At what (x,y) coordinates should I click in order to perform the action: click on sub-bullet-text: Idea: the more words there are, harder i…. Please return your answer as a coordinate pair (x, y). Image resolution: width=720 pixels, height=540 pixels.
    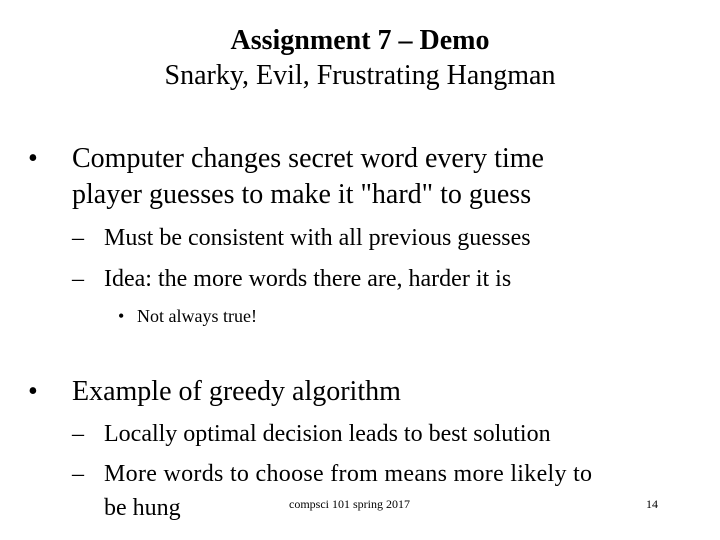
    Looking at the image, I should click on (308, 279).